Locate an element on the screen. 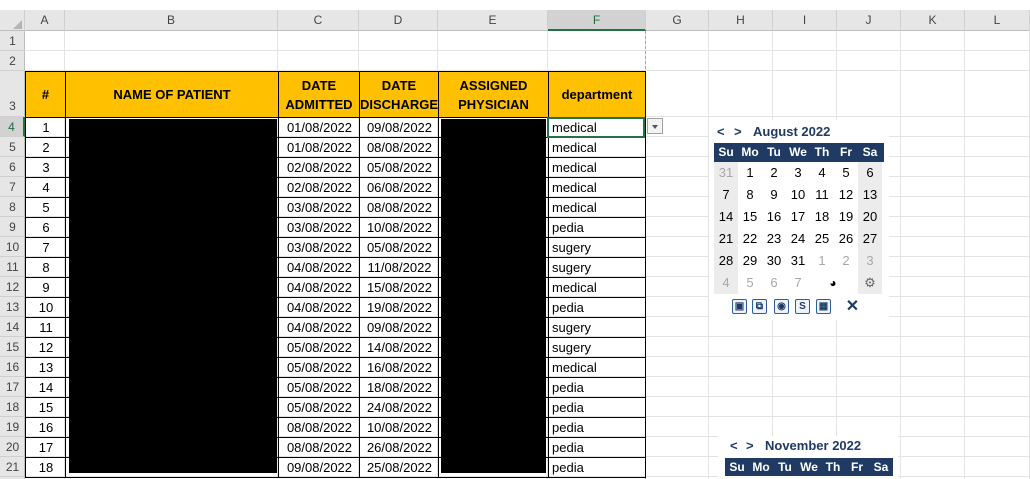 The width and height of the screenshot is (1030, 479). calendar-day: 8 is located at coordinates (750, 195).